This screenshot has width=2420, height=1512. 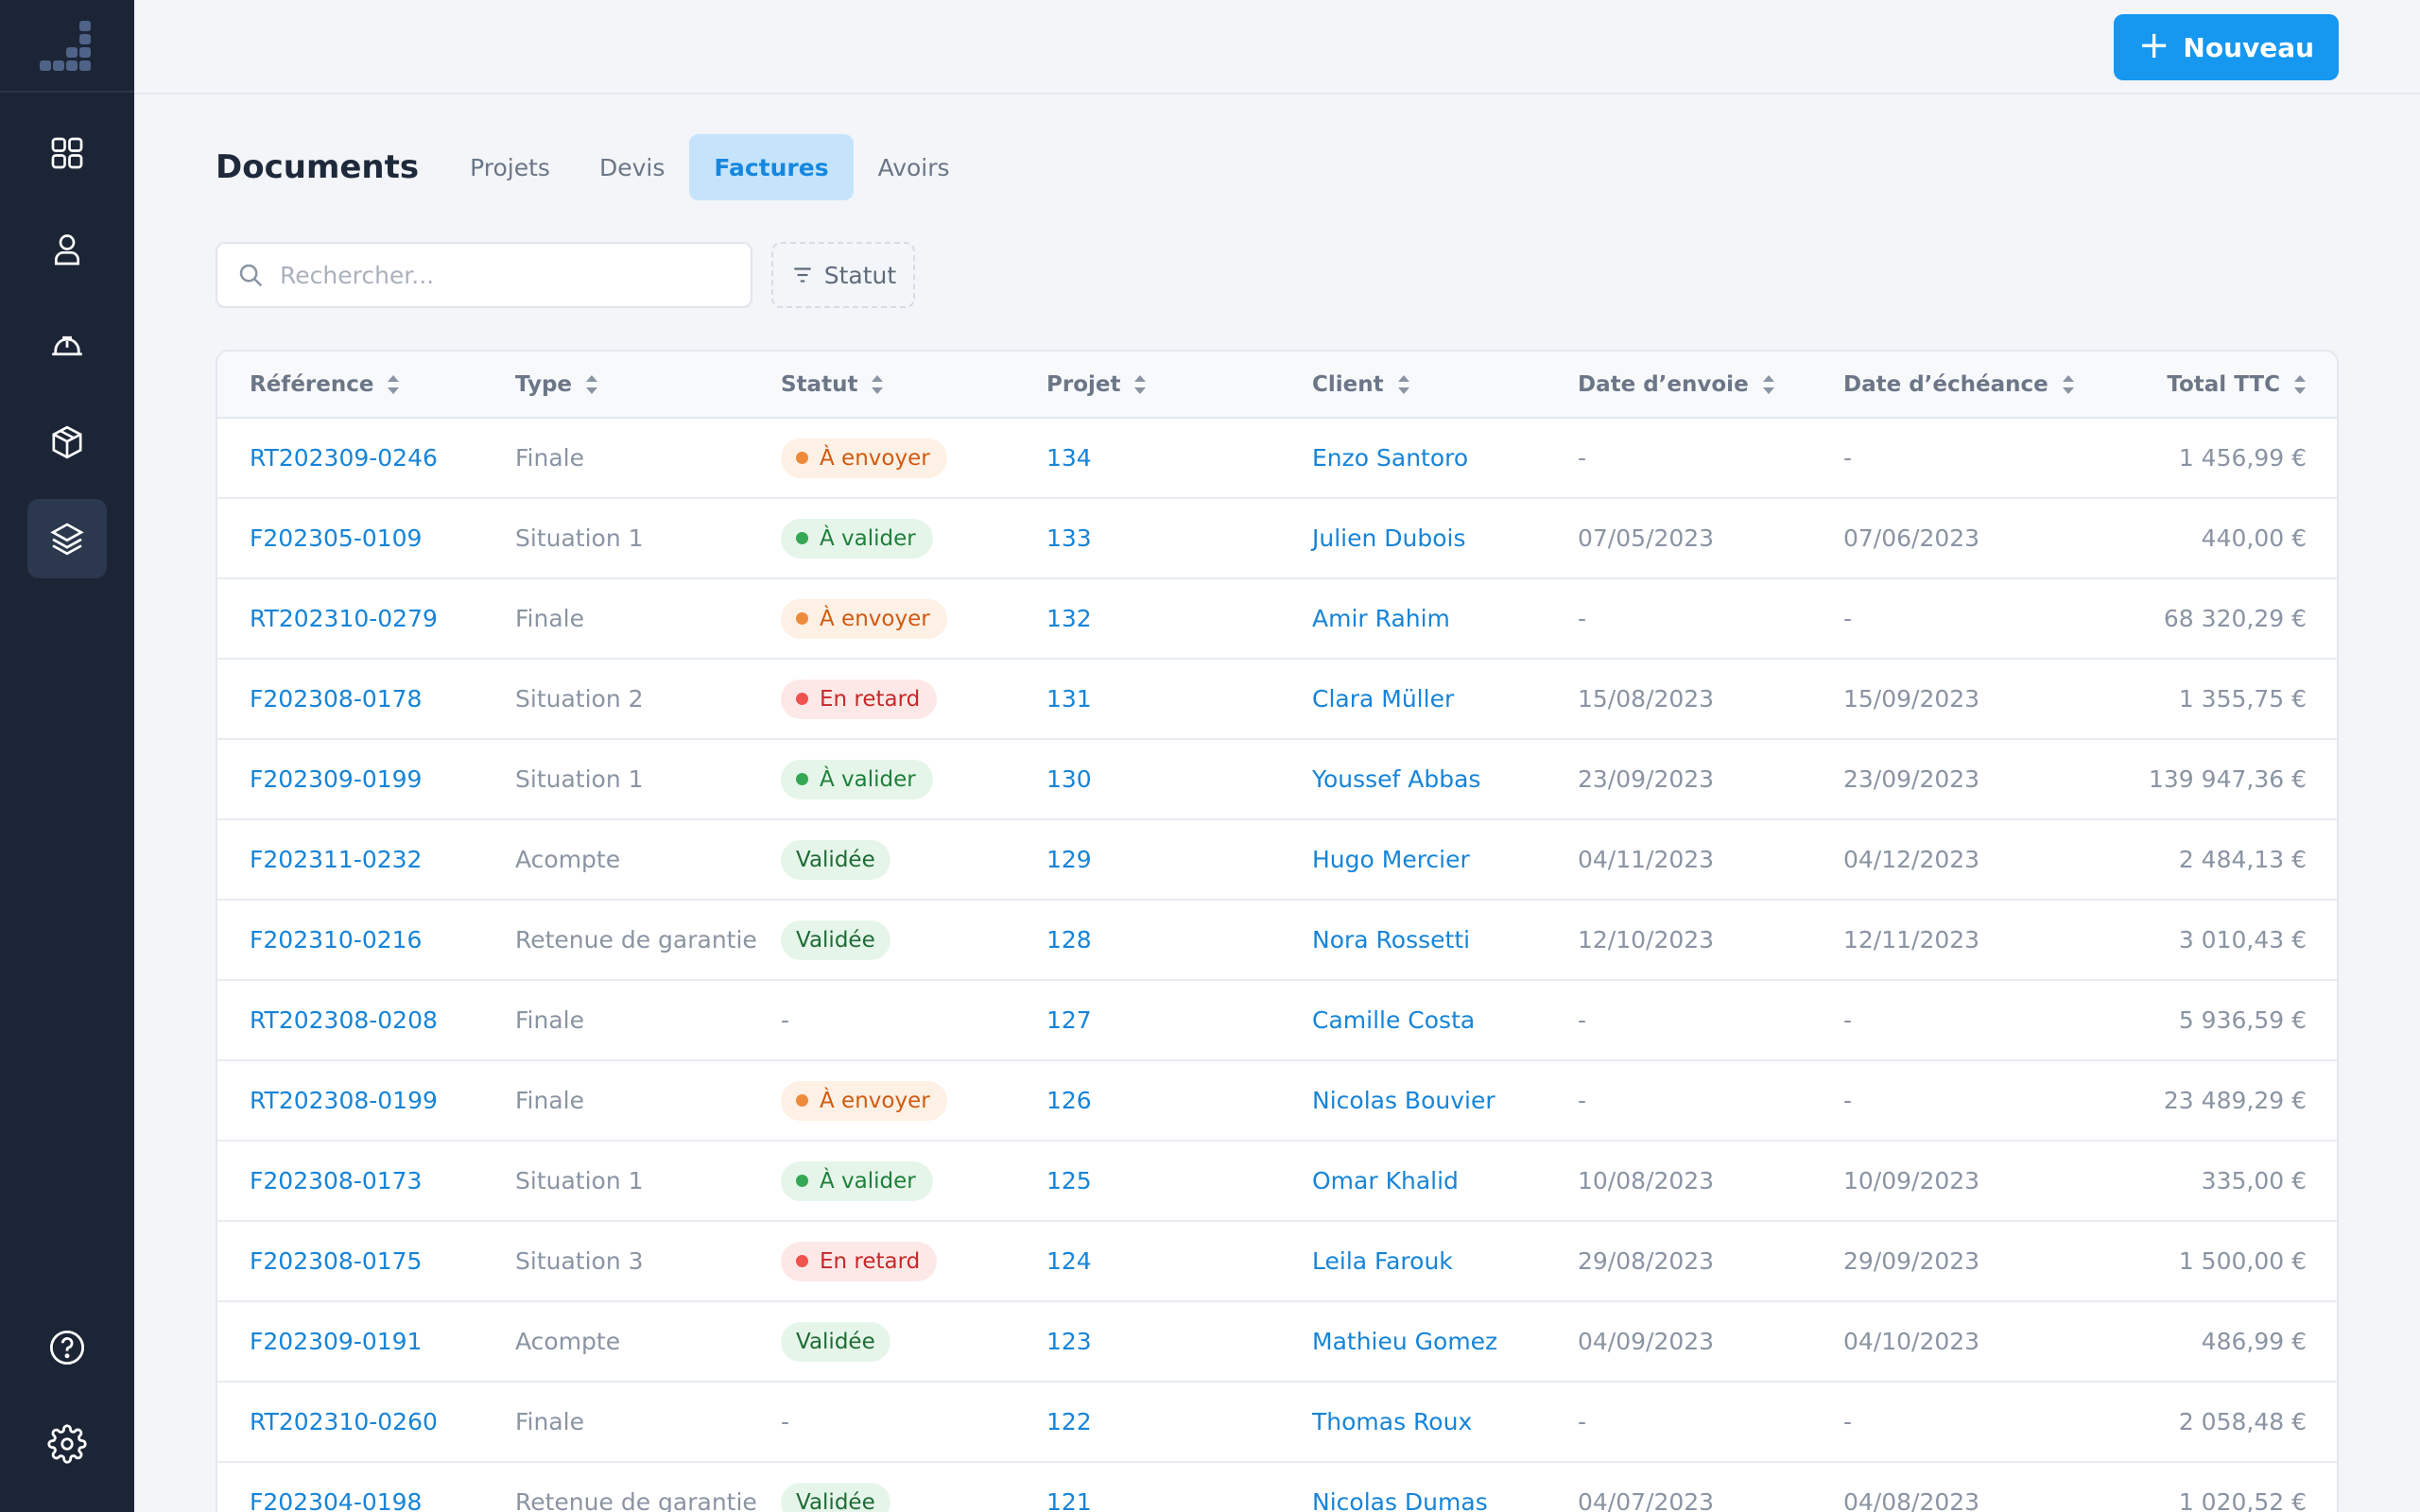 What do you see at coordinates (2207, 385) in the screenshot?
I see `col-total-ttc-header: Total TTC` at bounding box center [2207, 385].